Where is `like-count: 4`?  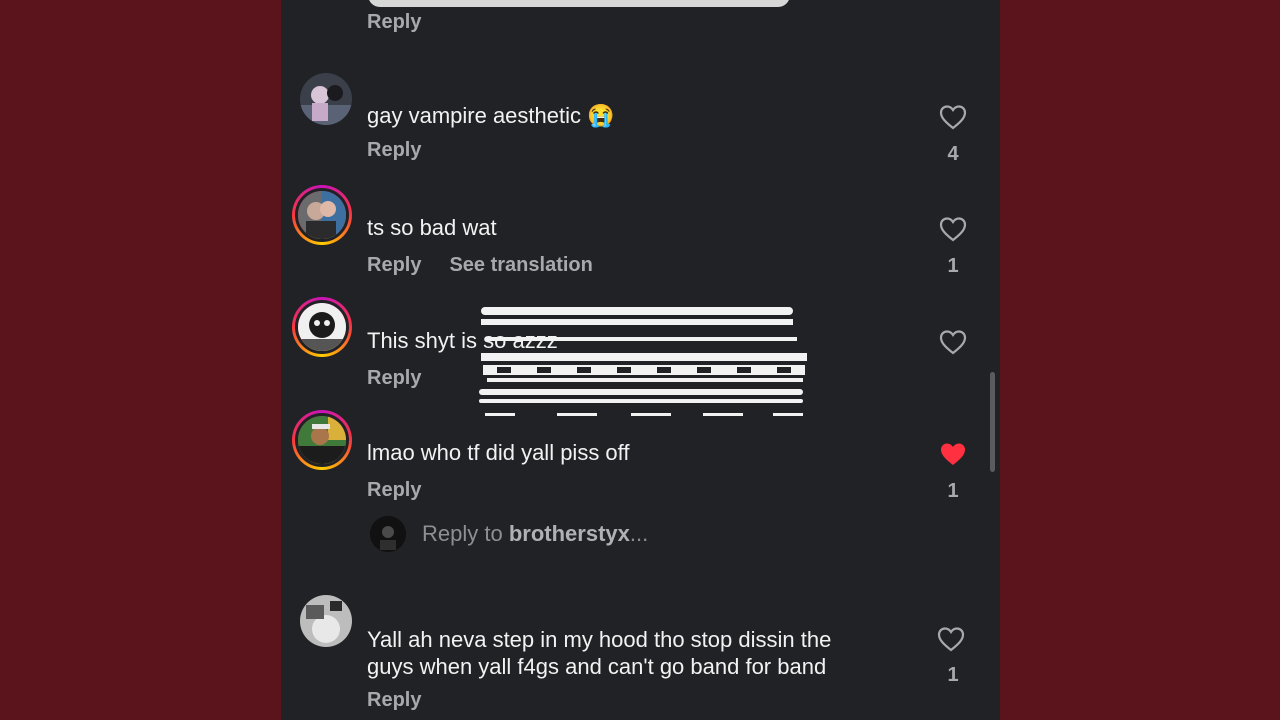
like-count: 4 is located at coordinates (953, 154).